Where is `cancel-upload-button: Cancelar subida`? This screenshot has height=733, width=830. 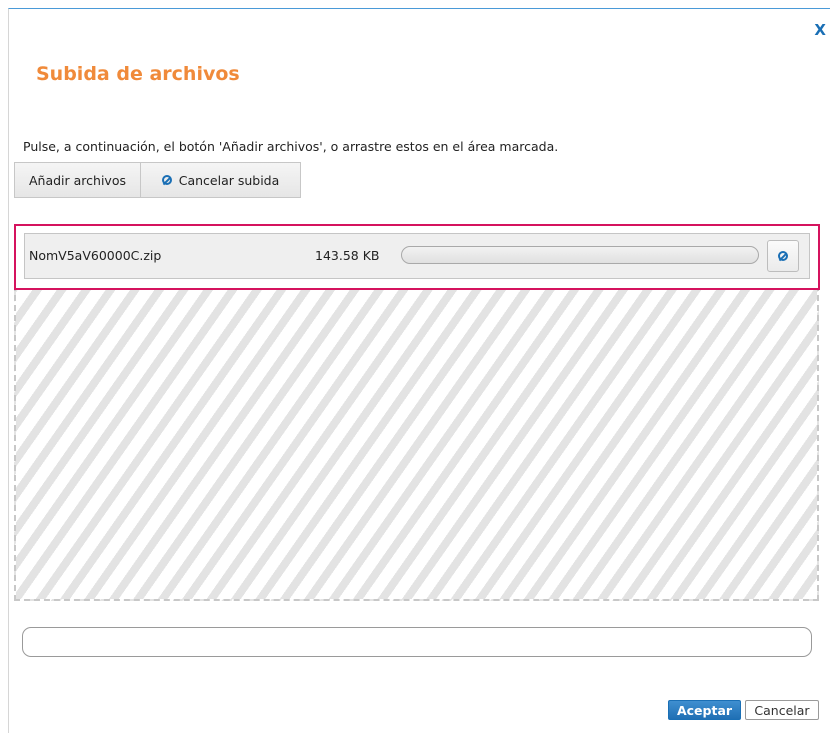
cancel-upload-button: Cancelar subida is located at coordinates (220, 180).